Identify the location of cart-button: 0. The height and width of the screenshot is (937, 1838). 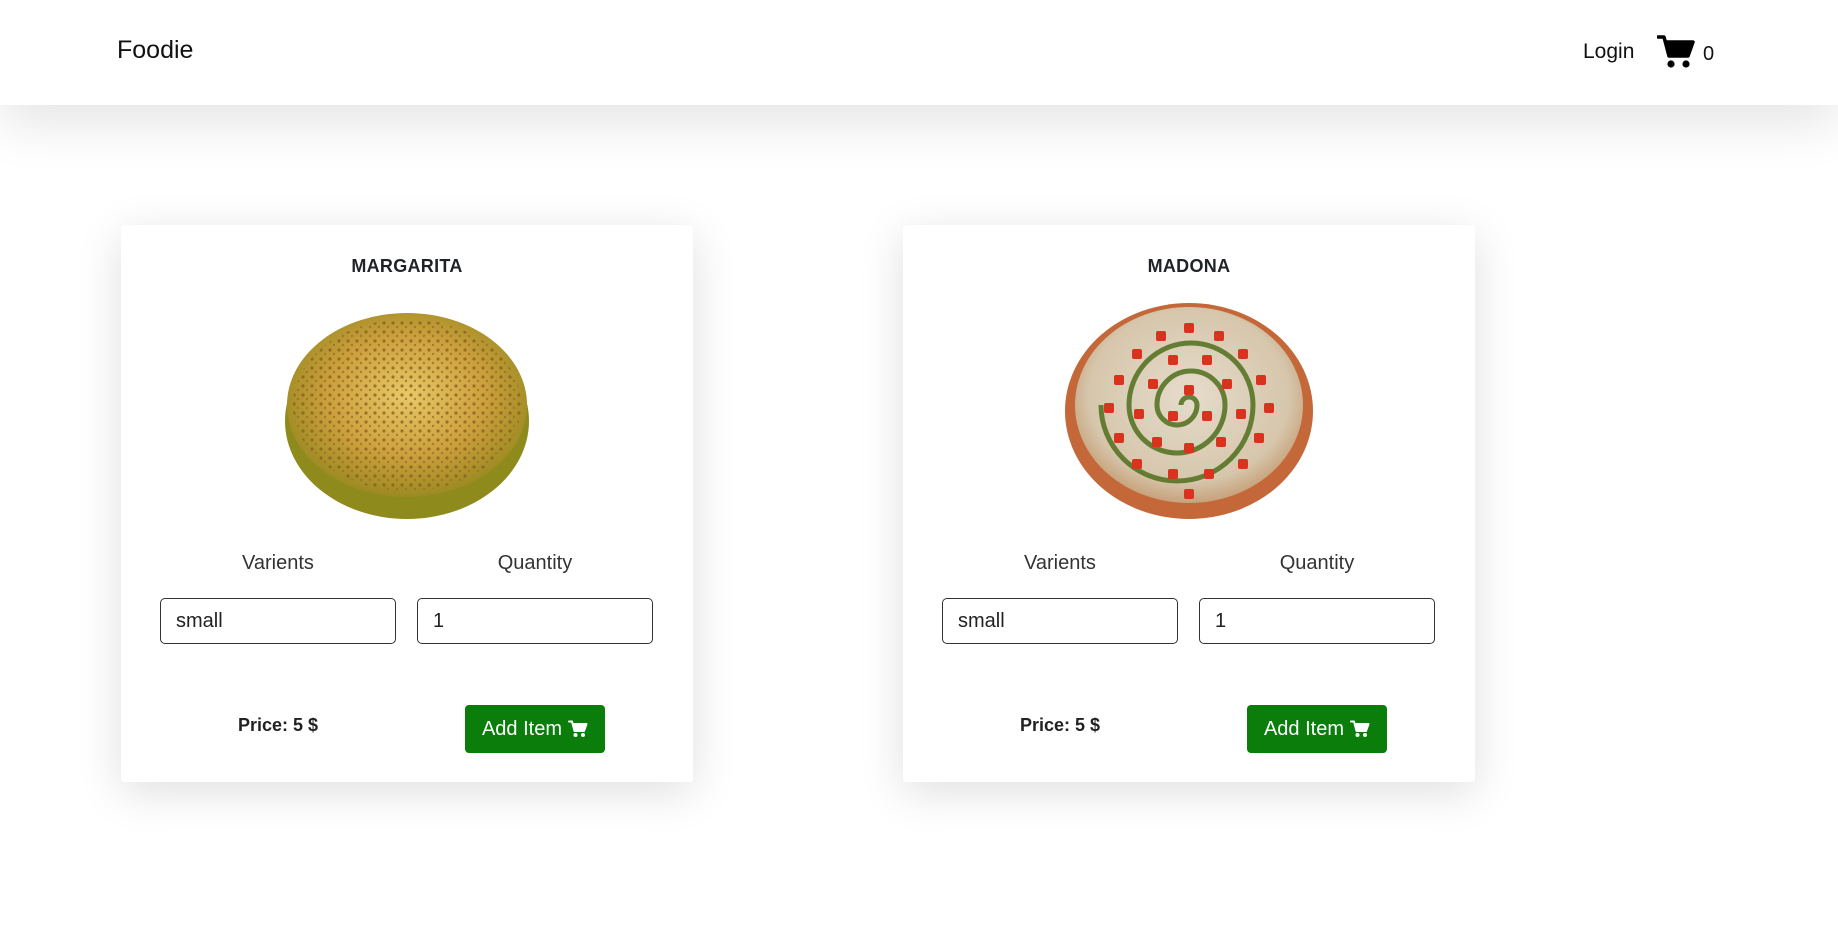
(1685, 54).